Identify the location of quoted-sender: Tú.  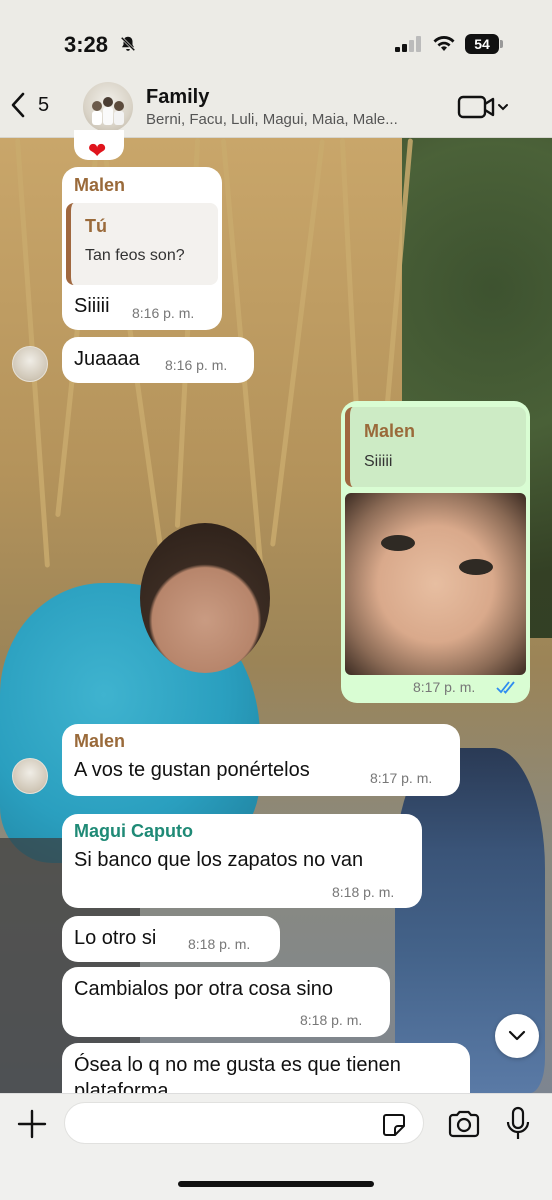
(96, 226).